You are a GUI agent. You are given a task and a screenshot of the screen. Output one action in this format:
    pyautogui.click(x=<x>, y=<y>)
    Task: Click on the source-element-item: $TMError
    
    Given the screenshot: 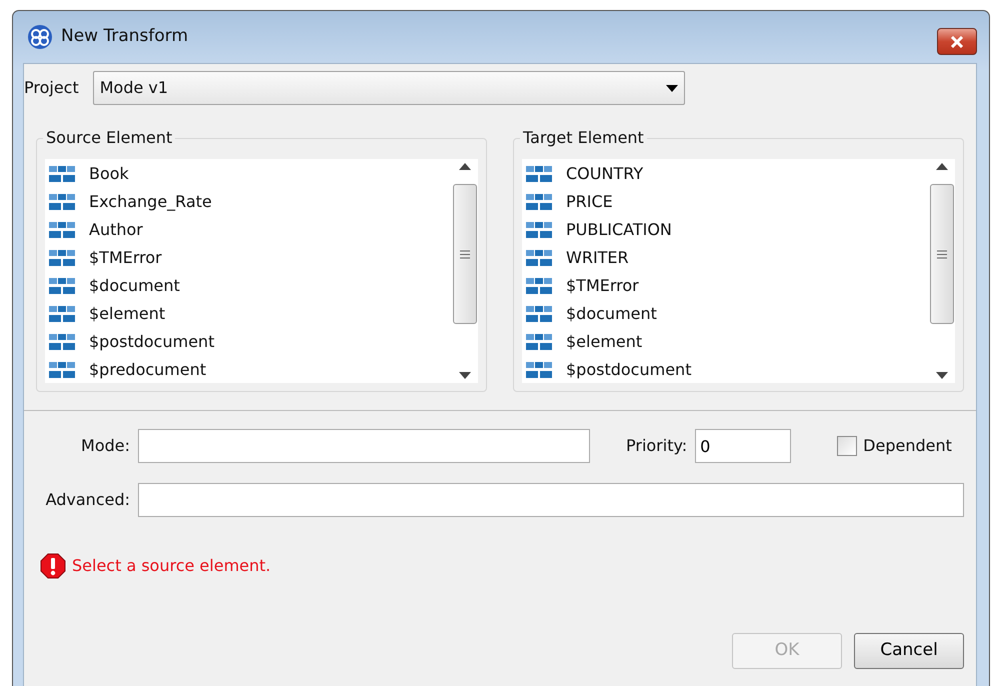 What is the action you would take?
    pyautogui.click(x=125, y=258)
    